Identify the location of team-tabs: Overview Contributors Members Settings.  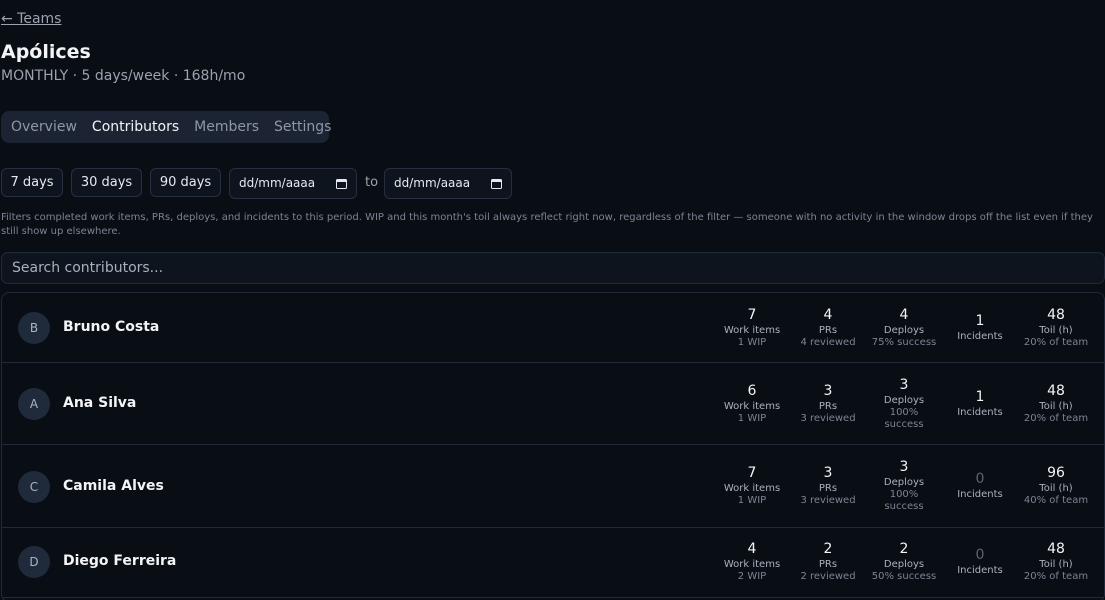
(166, 127).